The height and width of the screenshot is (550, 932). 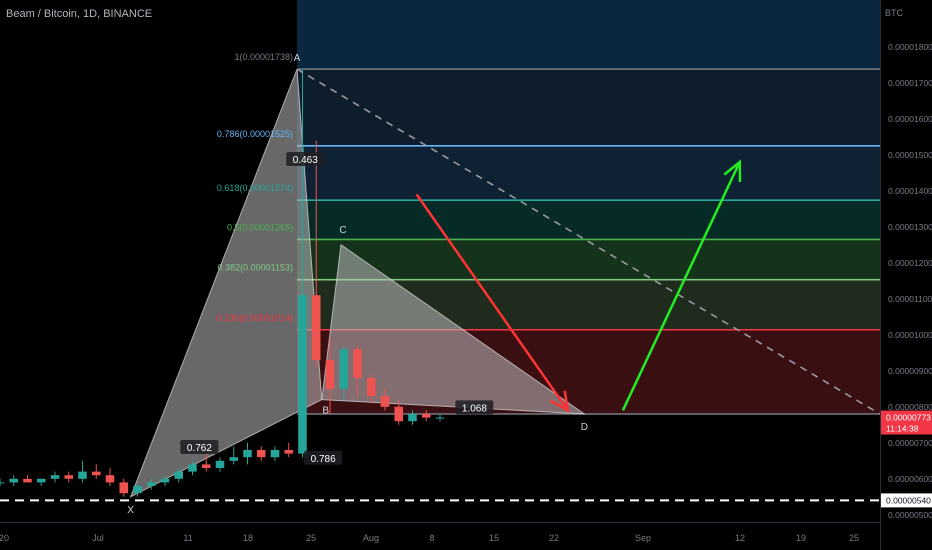 What do you see at coordinates (910, 47) in the screenshot?
I see `y-tick-label-13: 0.00001800` at bounding box center [910, 47].